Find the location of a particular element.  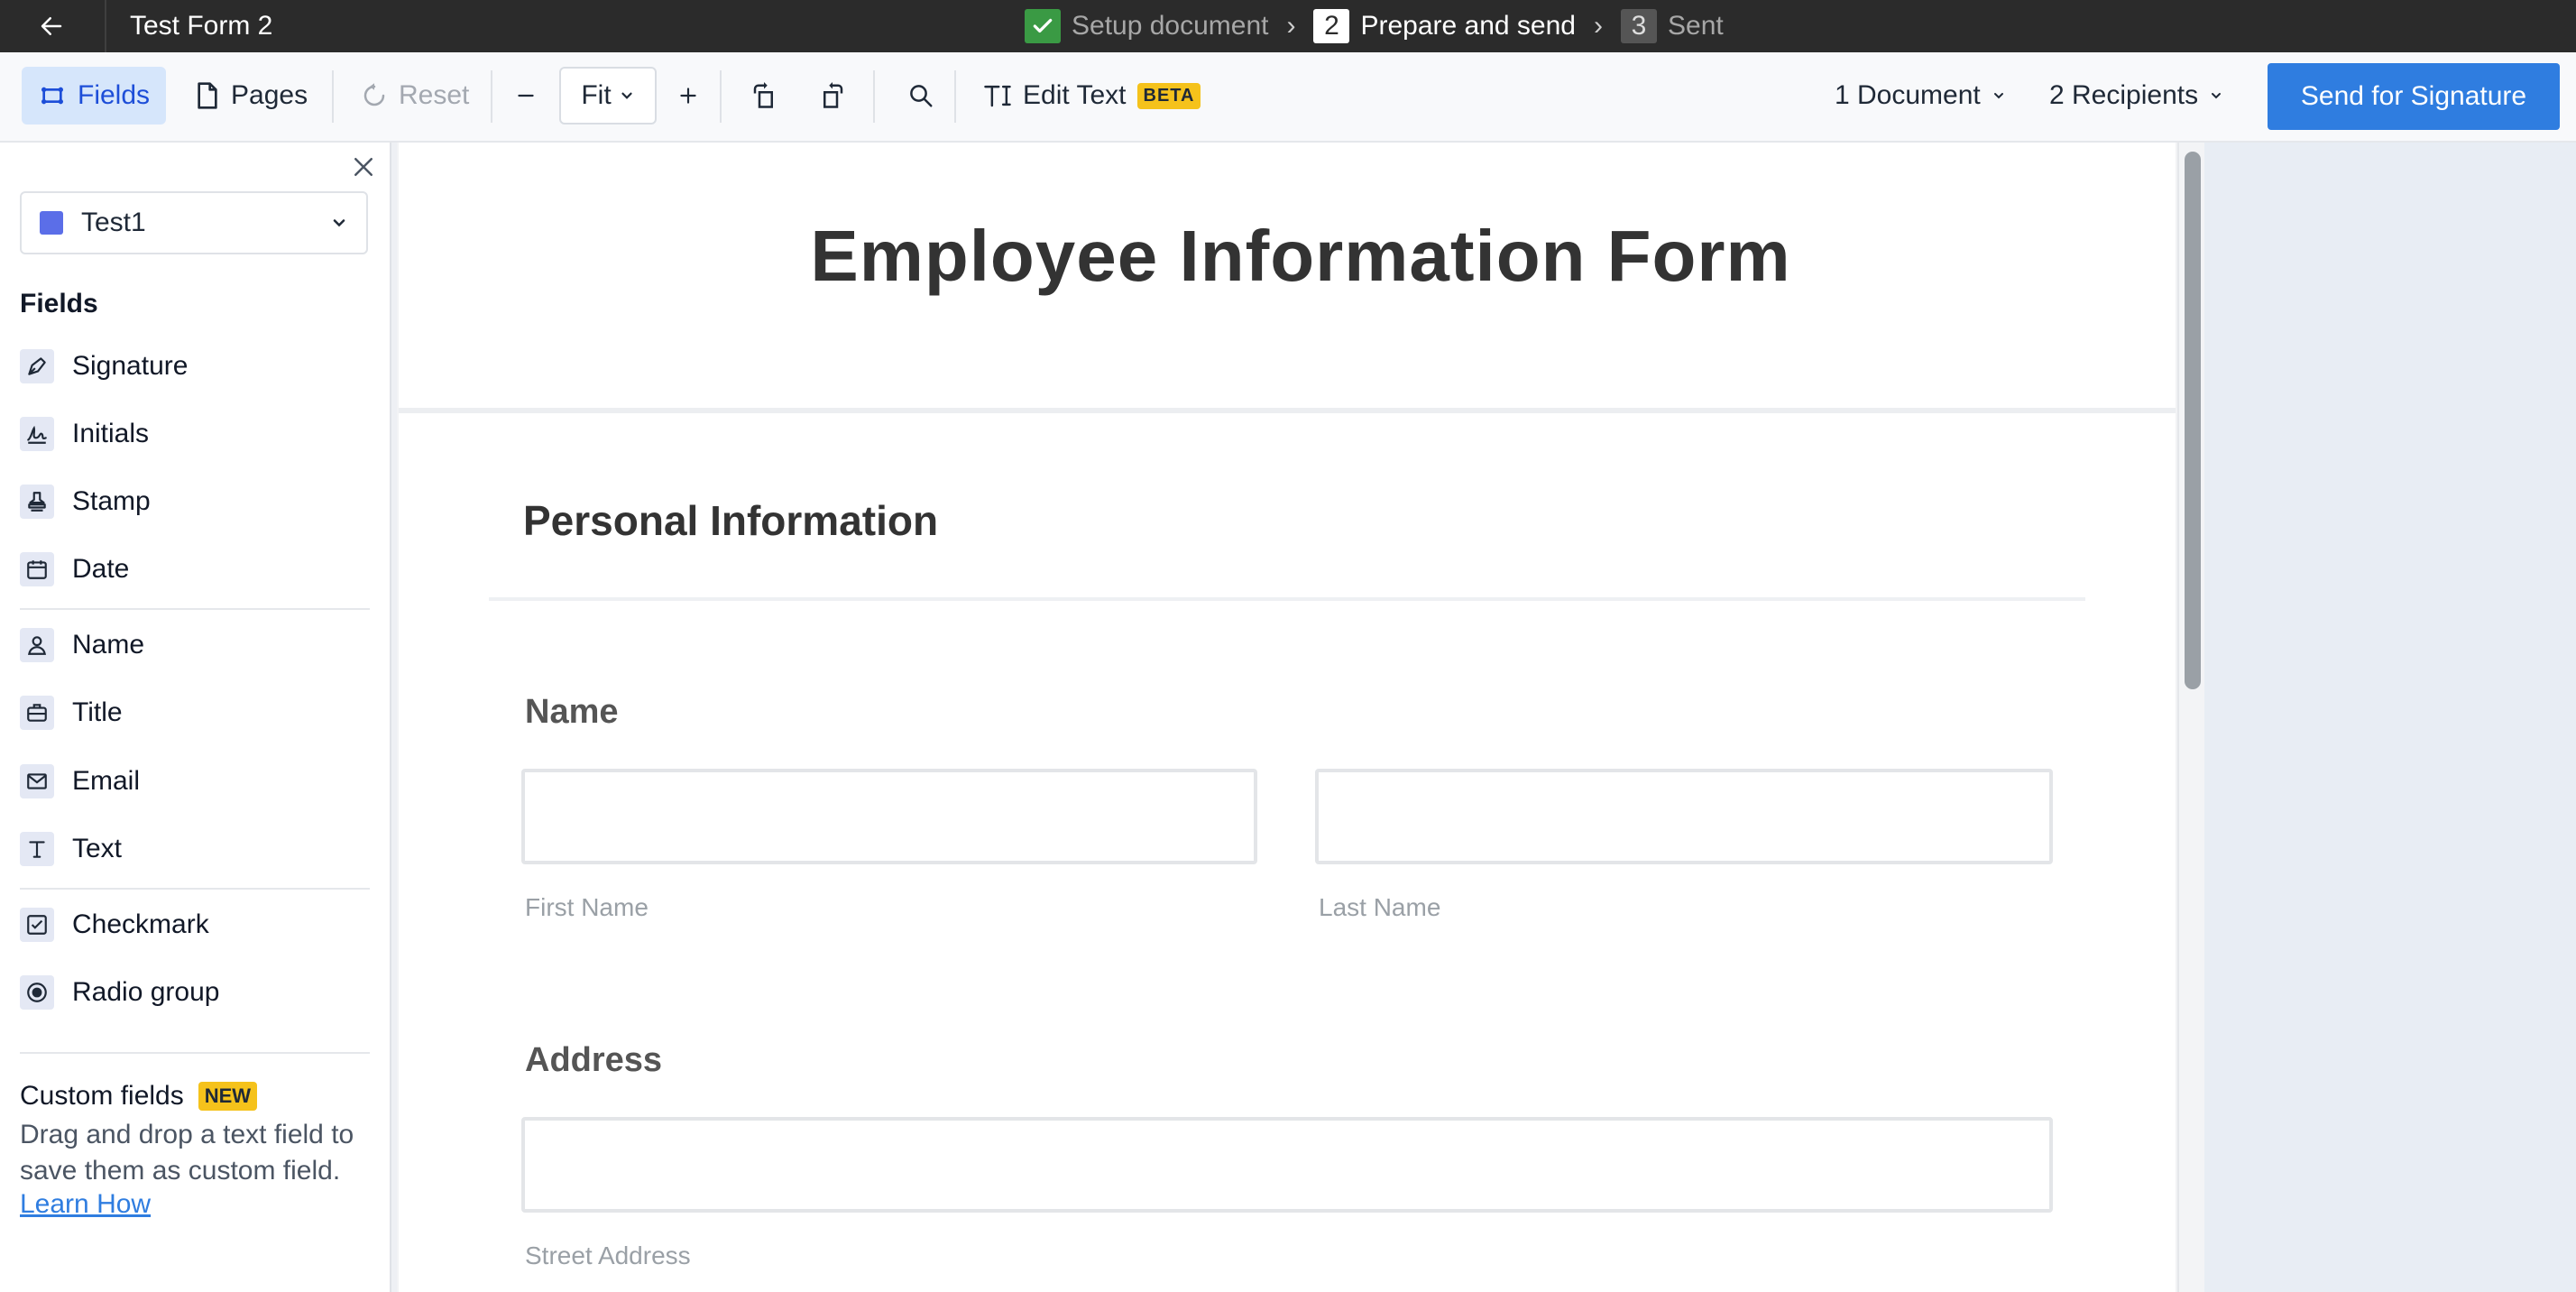

zoom-in-button is located at coordinates (688, 96).